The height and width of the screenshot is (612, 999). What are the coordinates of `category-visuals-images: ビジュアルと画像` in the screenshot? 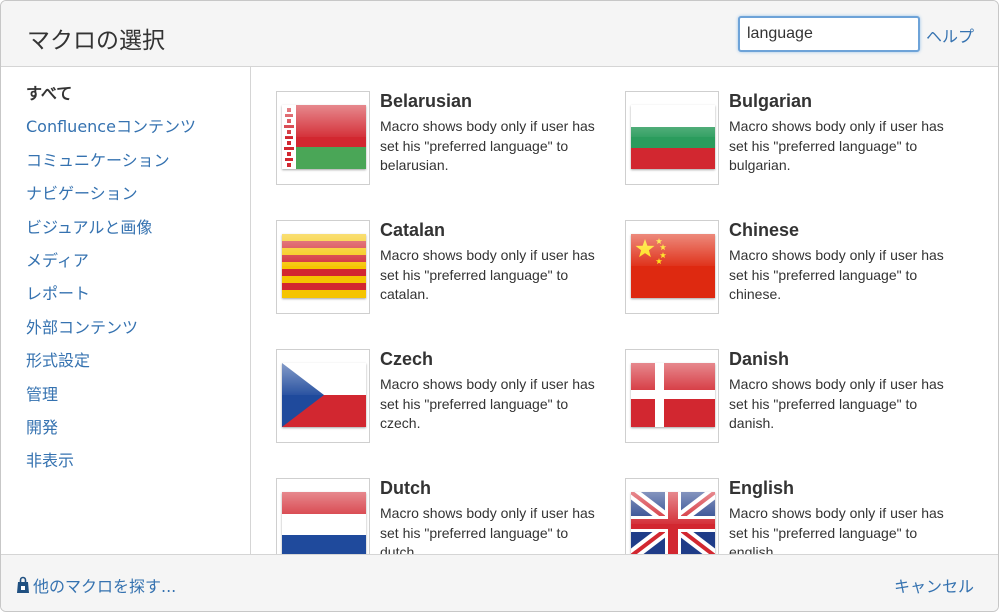 It's located at (111, 231).